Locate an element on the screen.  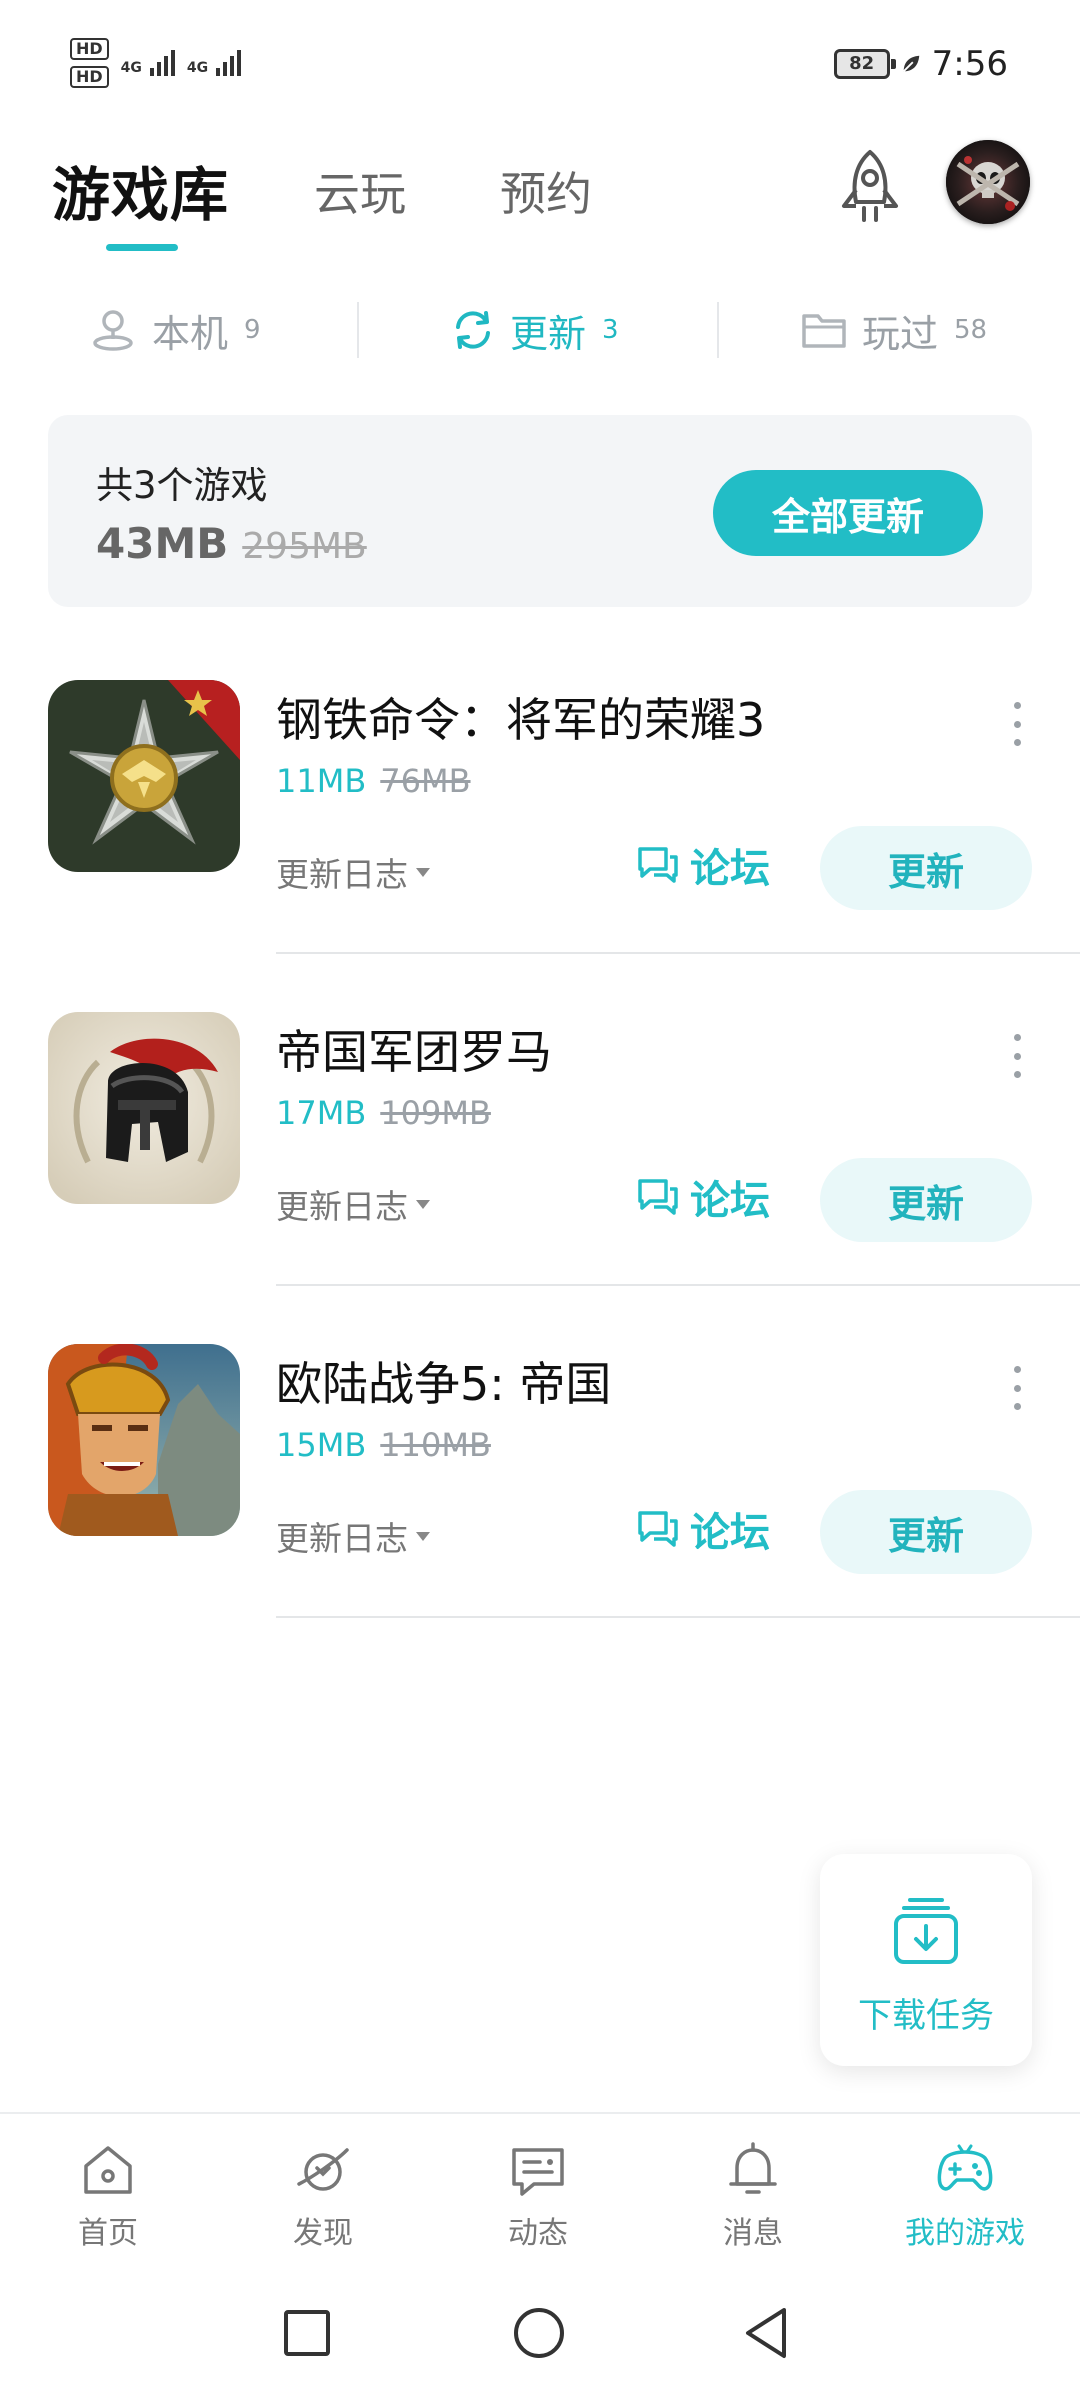
tab-cloud-play: 云玩 is located at coordinates (360, 191).